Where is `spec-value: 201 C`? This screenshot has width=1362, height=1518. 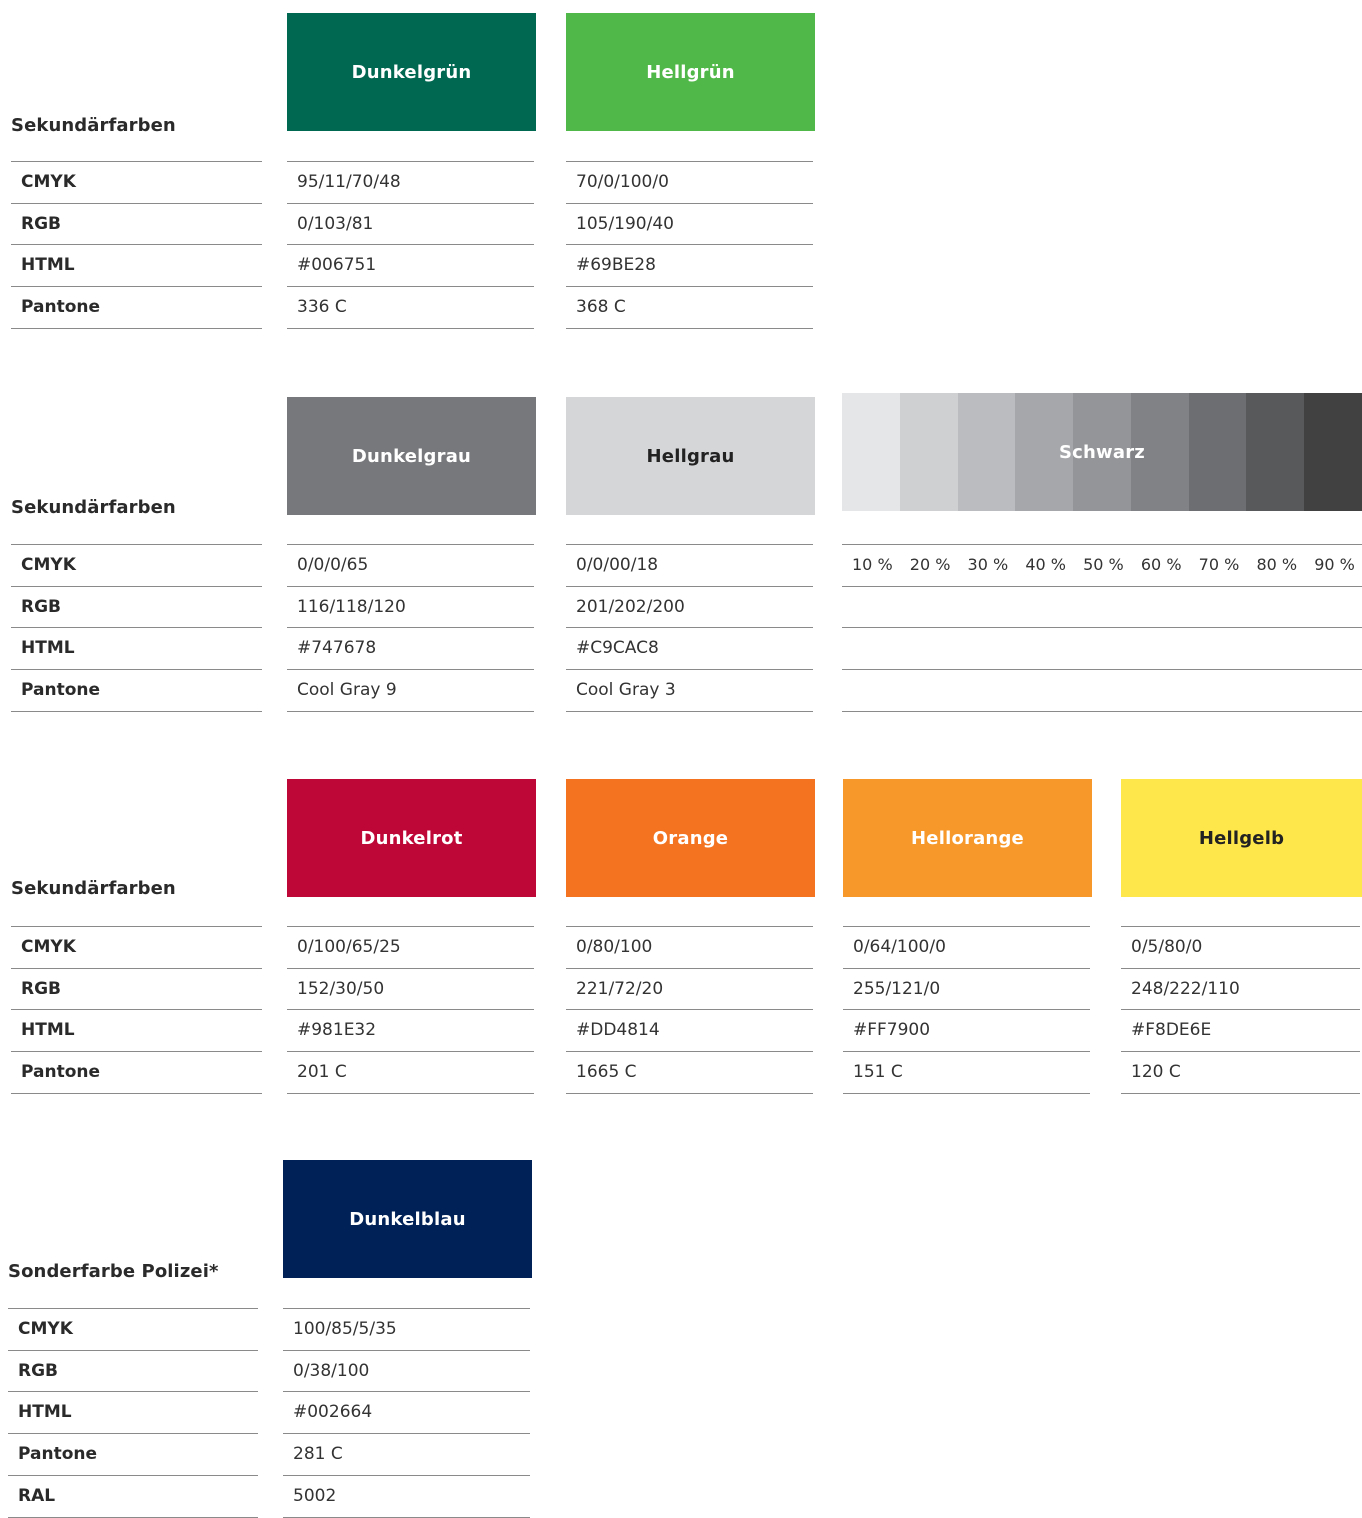
spec-value: 201 C is located at coordinates (322, 1071).